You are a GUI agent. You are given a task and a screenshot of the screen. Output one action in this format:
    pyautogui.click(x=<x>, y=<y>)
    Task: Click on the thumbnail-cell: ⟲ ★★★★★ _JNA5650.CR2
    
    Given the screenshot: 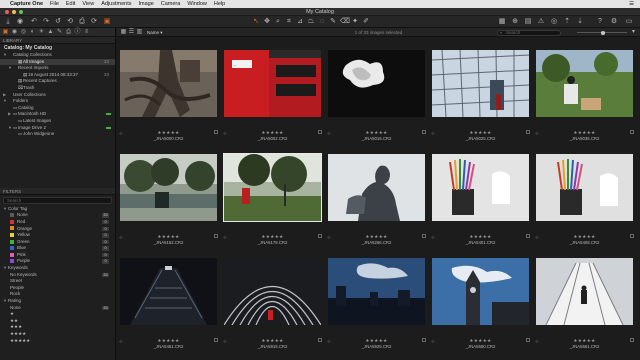 What is the action you would take?
    pyautogui.click(x=480, y=298)
    